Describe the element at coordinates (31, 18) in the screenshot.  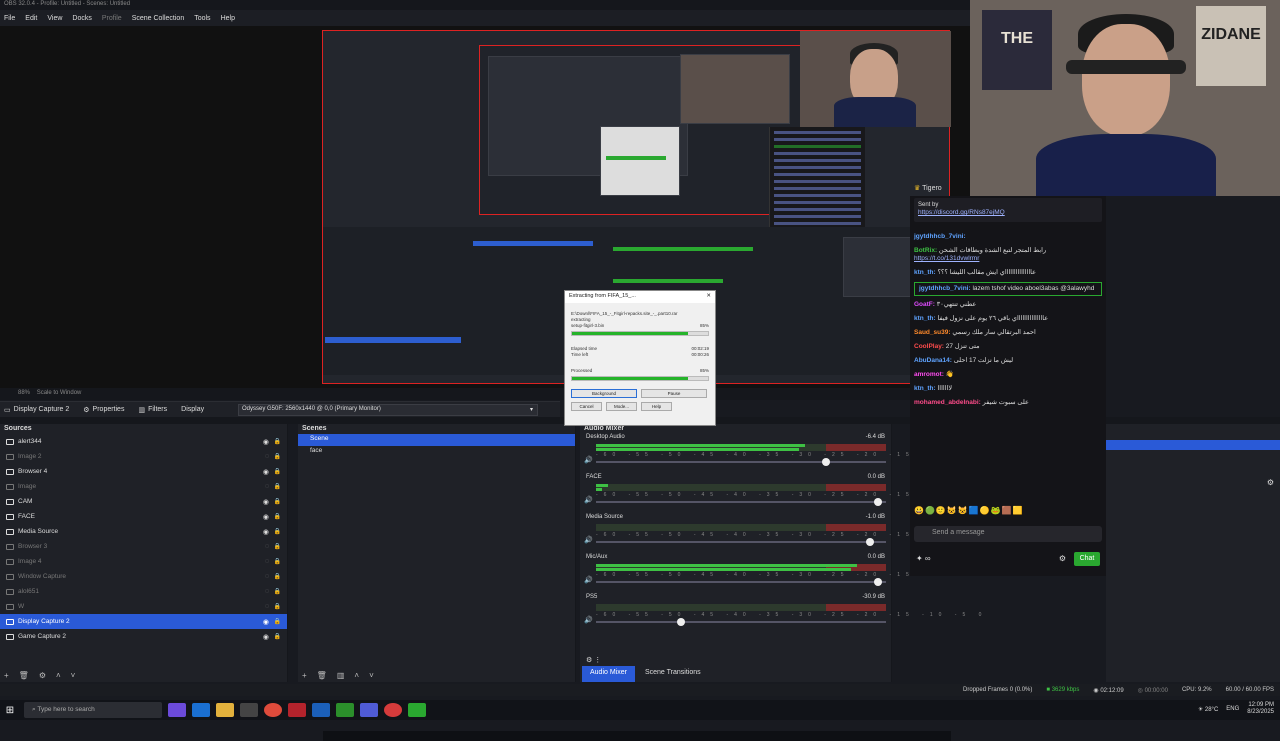
I see `menu-edit: Edit` at that location.